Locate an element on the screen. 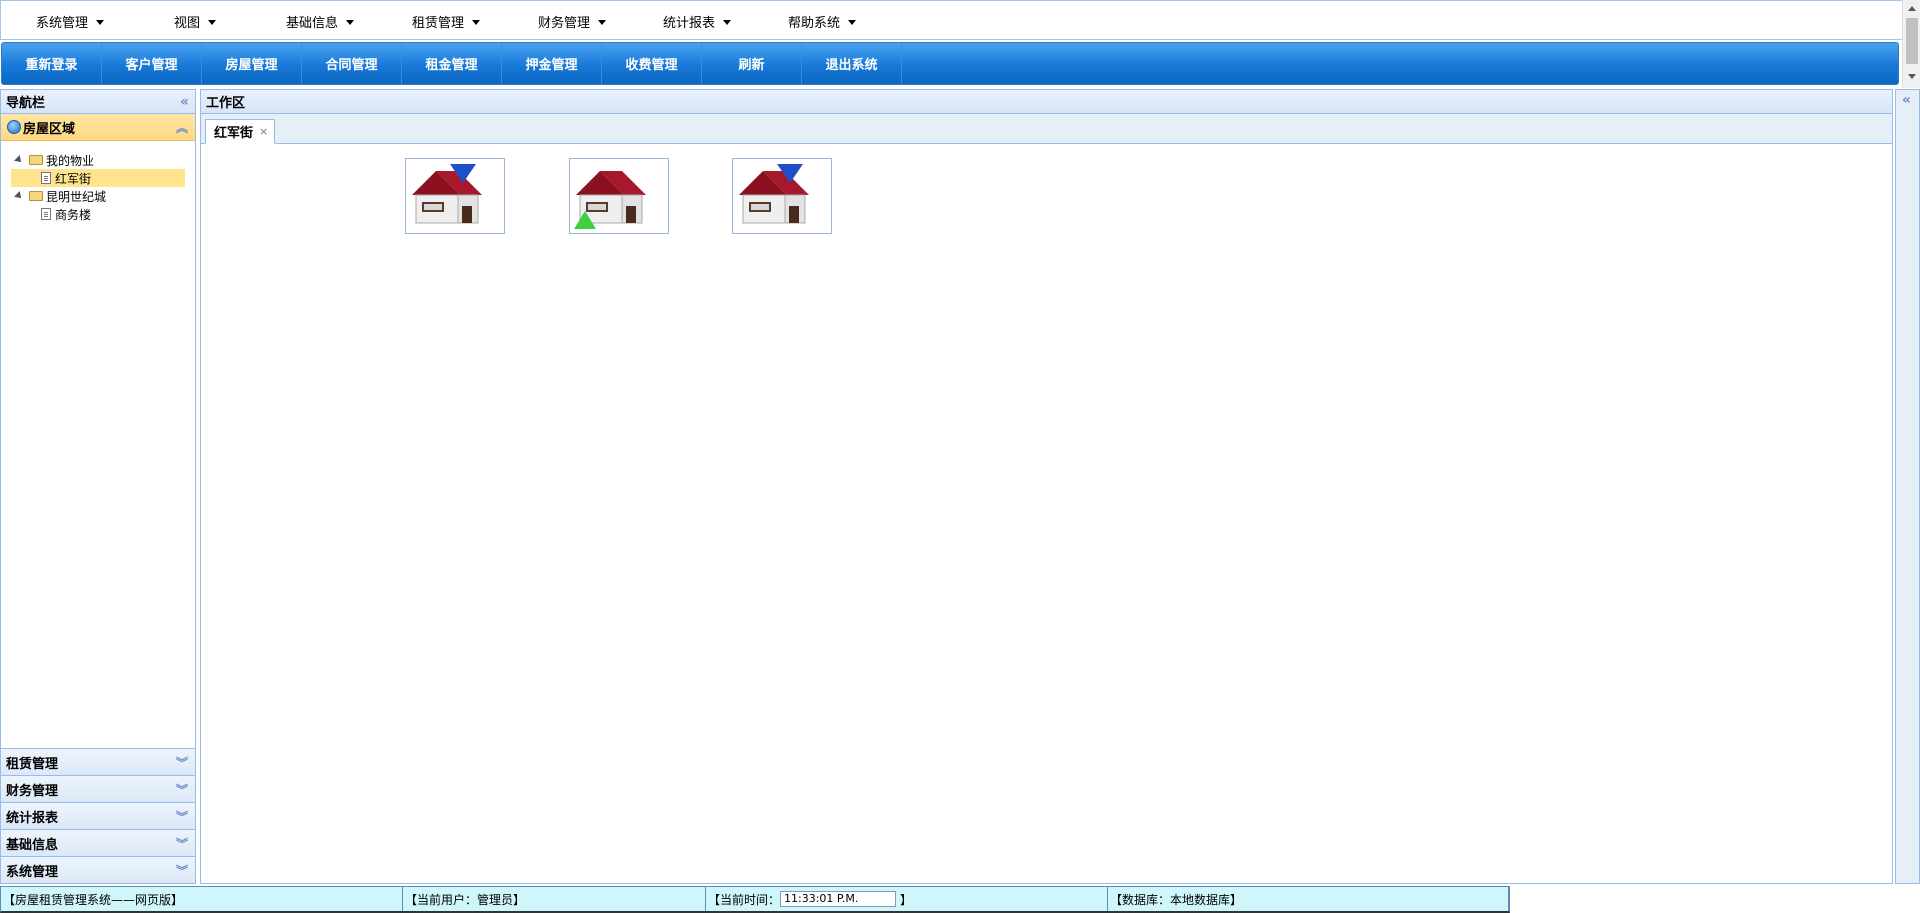  tab-strip: 红军街 × is located at coordinates (1046, 129).